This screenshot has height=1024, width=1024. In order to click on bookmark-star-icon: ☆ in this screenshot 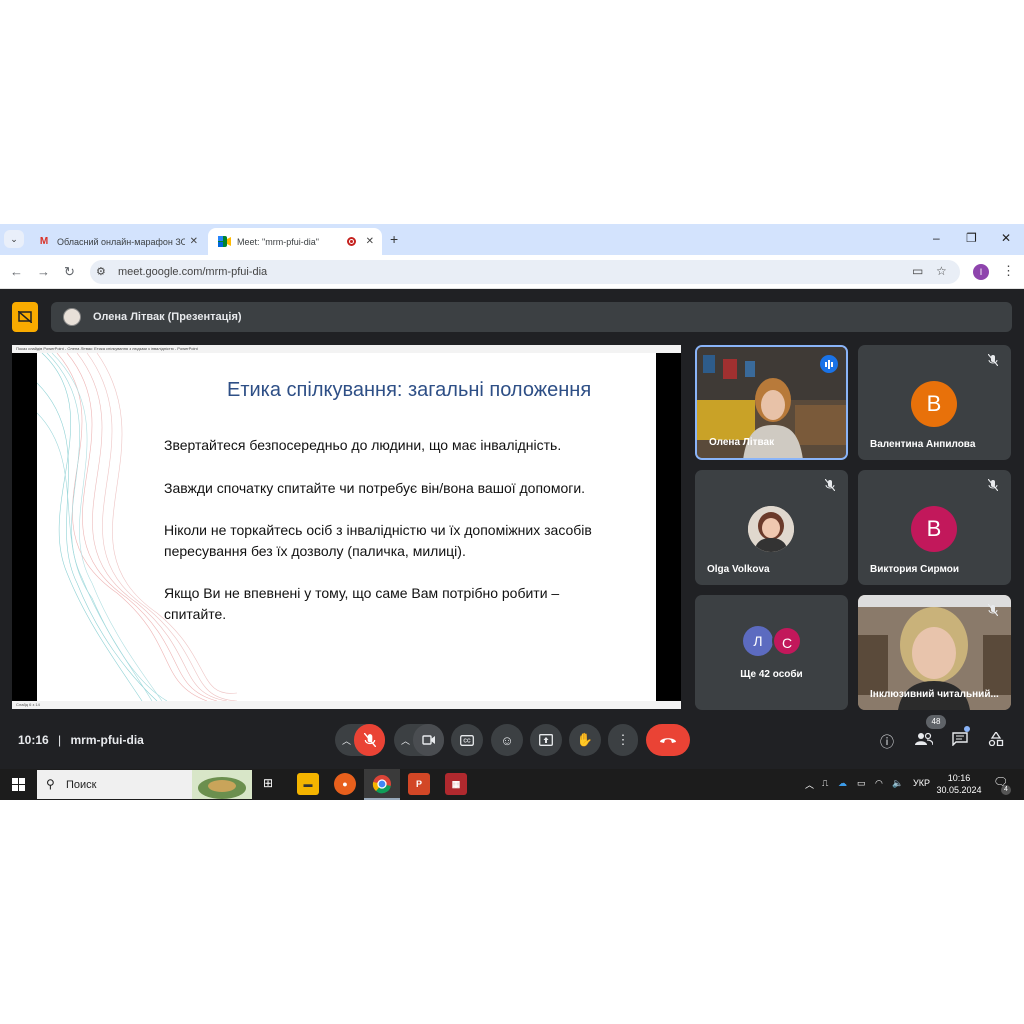, I will do `click(941, 271)`.